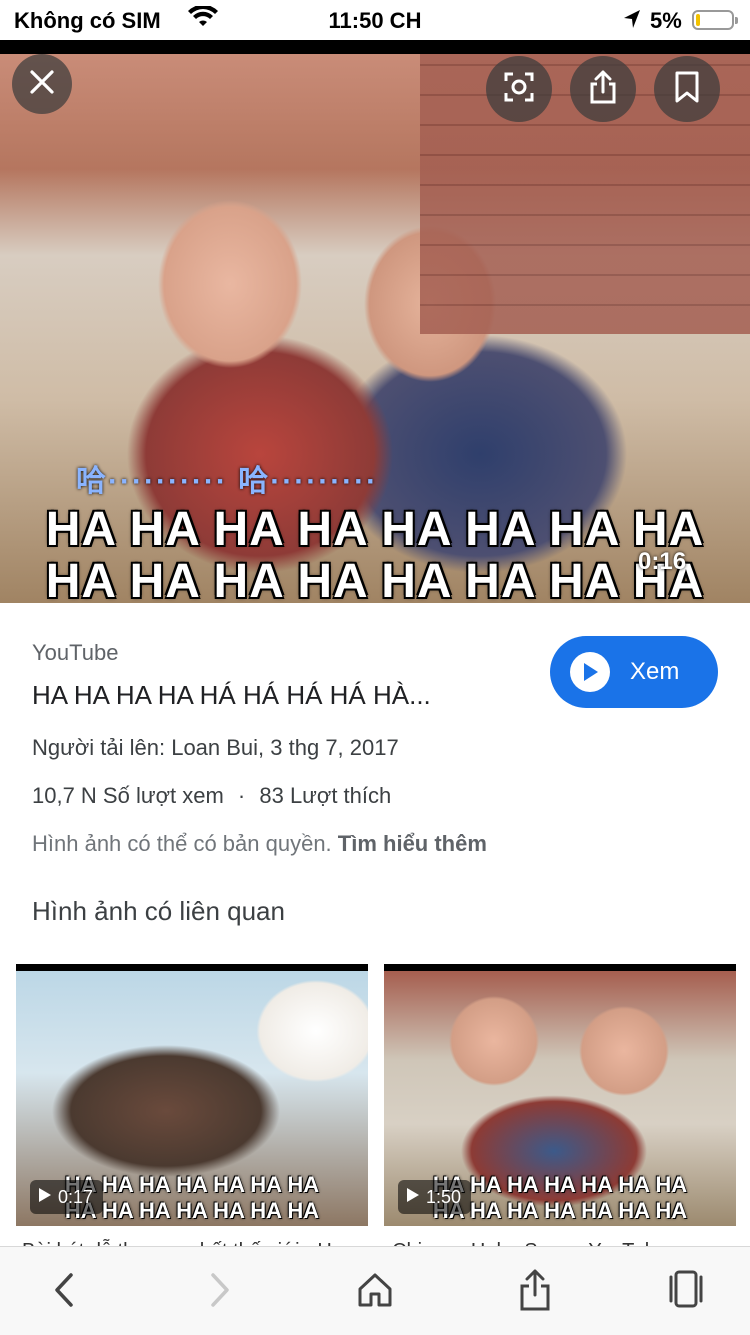 The width and height of the screenshot is (750, 1335). What do you see at coordinates (632, 22) in the screenshot?
I see `location-icon` at bounding box center [632, 22].